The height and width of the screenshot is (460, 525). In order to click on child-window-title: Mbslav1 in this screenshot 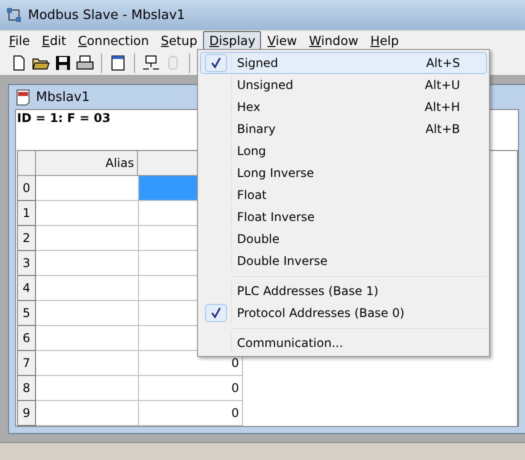, I will do `click(63, 97)`.